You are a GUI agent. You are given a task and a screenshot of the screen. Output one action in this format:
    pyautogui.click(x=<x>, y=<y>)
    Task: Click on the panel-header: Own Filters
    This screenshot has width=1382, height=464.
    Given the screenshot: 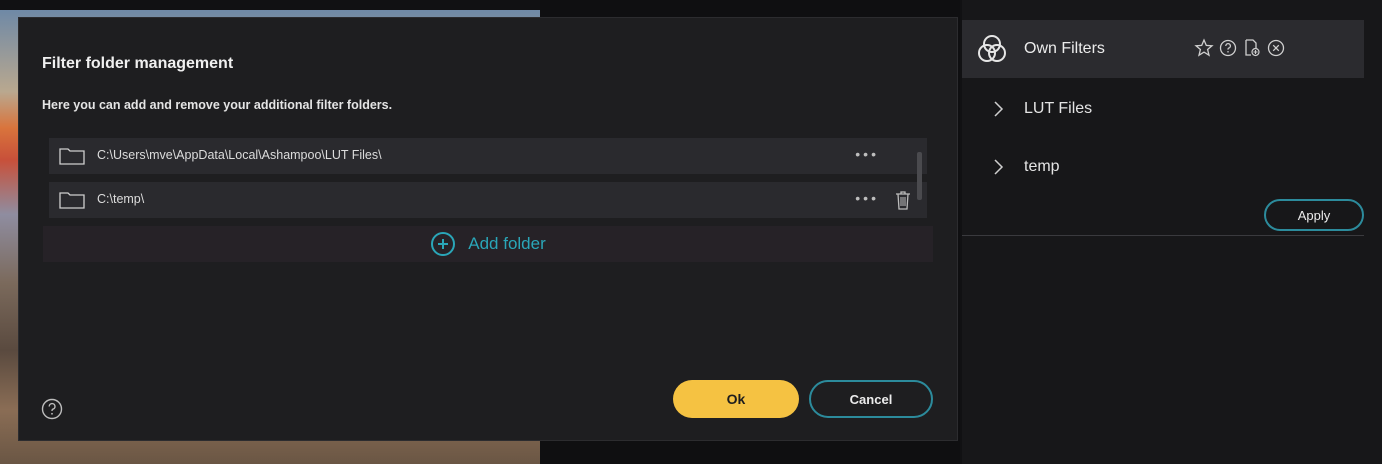 What is the action you would take?
    pyautogui.click(x=1163, y=49)
    